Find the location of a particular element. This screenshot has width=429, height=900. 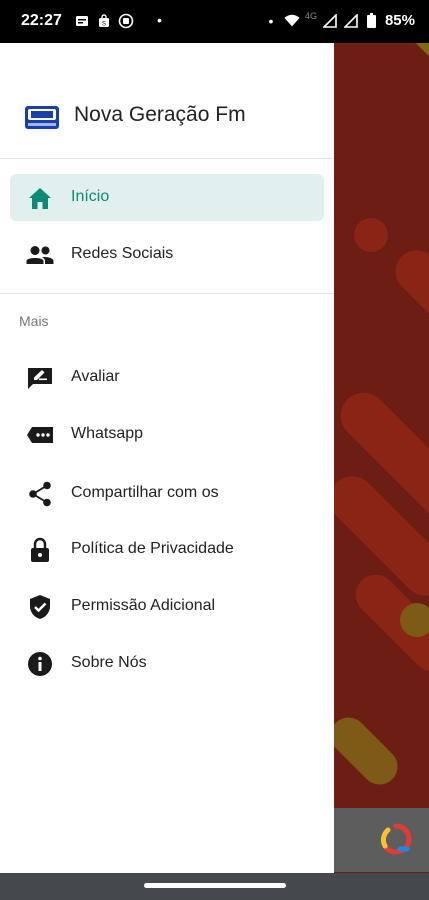

nav-item-politica-privacidade: Política de Privacidade is located at coordinates (167, 549).